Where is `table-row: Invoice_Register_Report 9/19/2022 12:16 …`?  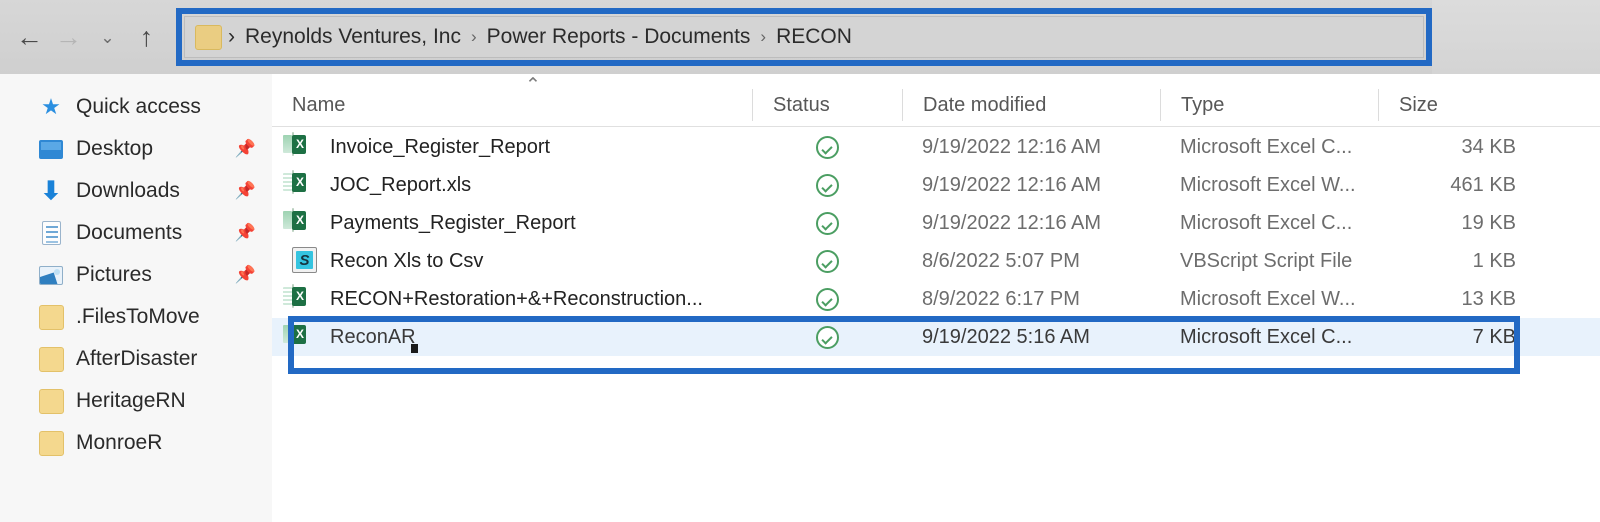 table-row: Invoice_Register_Report 9/19/2022 12:16 … is located at coordinates (936, 147).